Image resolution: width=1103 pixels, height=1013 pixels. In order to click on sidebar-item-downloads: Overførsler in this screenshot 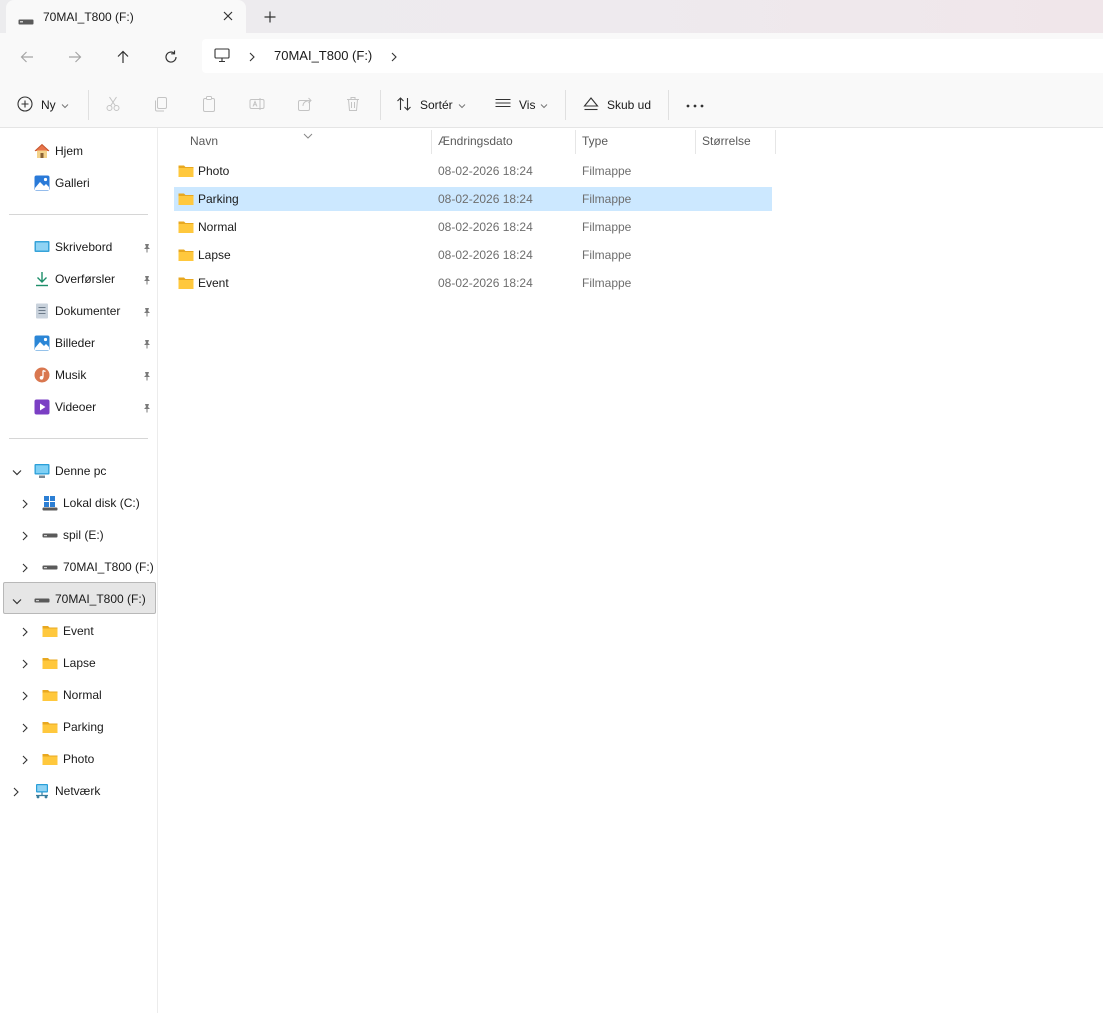, I will do `click(79, 278)`.